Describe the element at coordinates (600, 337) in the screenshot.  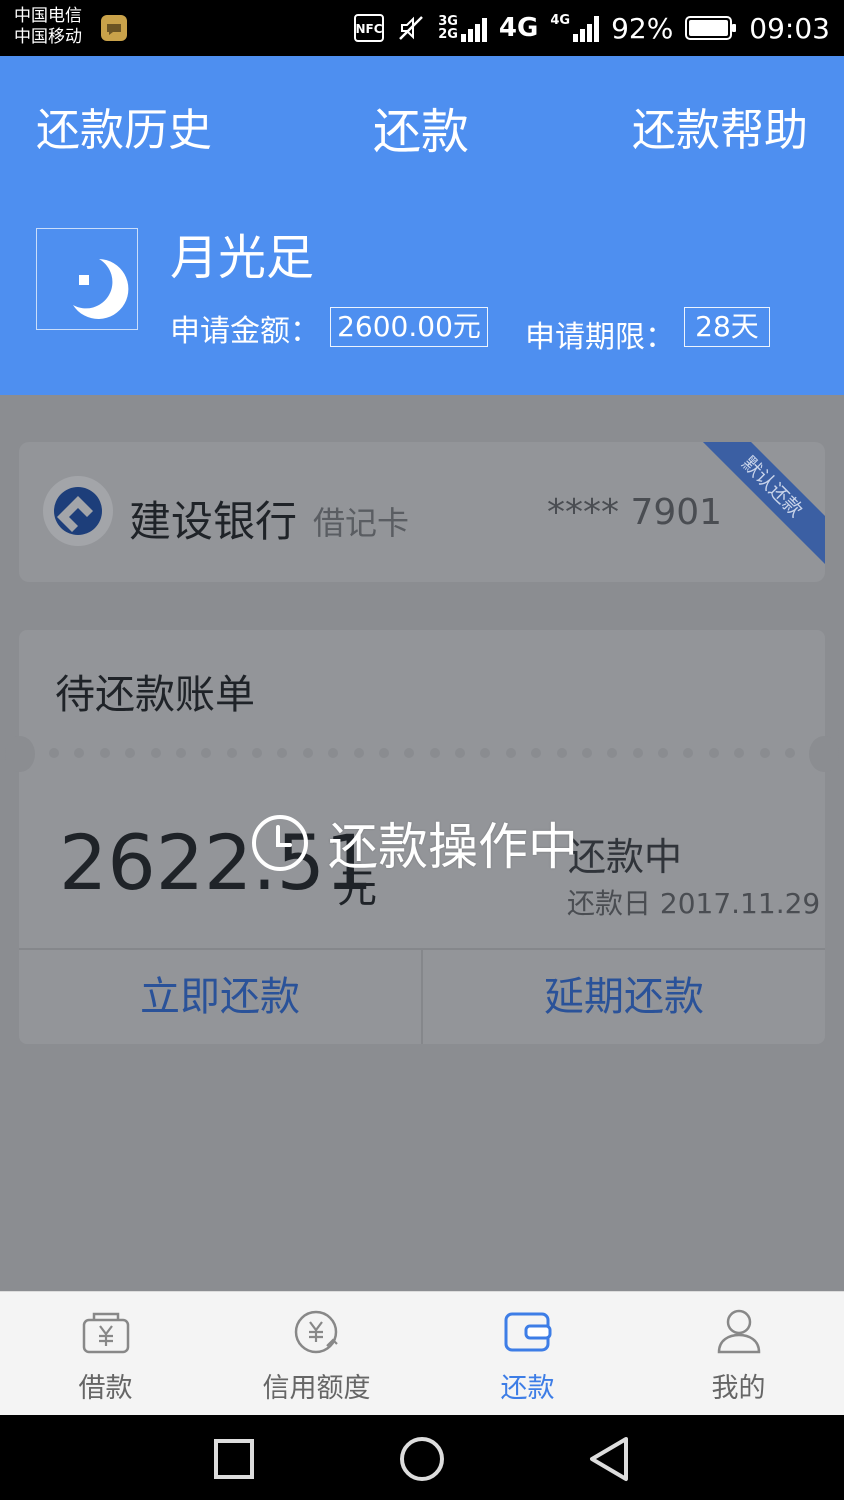
I see `term-label: 申请期限：` at that location.